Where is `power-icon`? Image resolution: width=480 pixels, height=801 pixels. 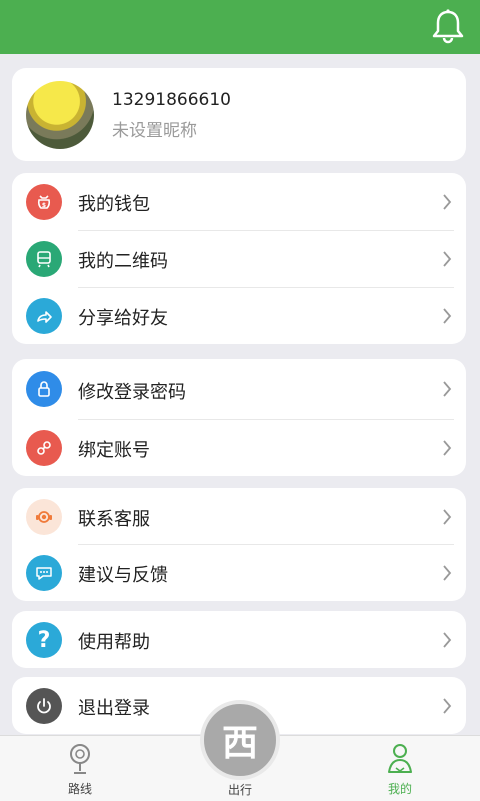
power-icon is located at coordinates (44, 706).